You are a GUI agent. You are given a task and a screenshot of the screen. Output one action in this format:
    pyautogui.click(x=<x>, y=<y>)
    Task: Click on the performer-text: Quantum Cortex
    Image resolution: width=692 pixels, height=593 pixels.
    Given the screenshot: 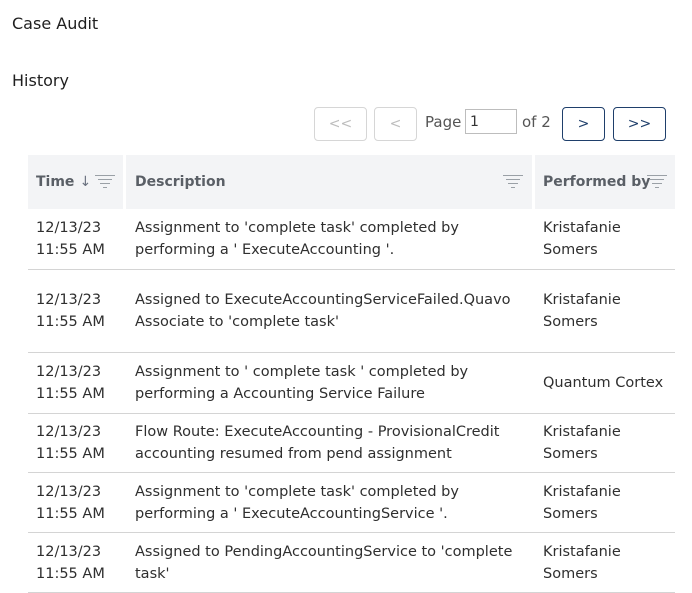 What is the action you would take?
    pyautogui.click(x=603, y=383)
    